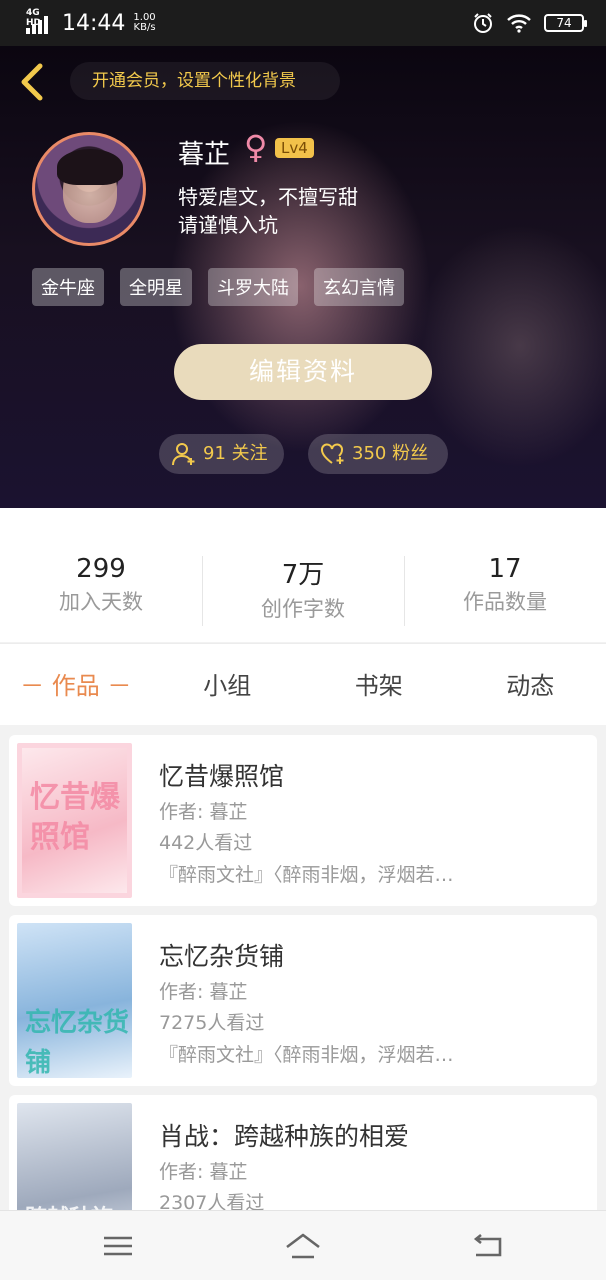 The image size is (606, 1280). Describe the element at coordinates (222, 776) in the screenshot. I see `work-title: 忆昔爆照馆` at that location.